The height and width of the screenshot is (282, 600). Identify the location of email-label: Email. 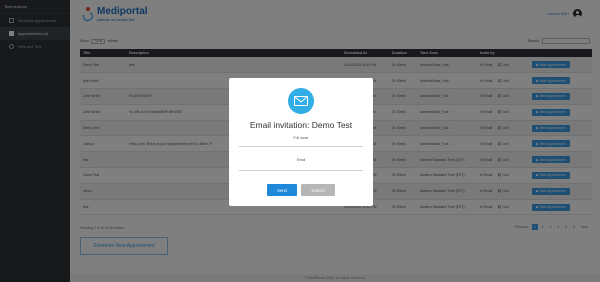
(301, 160).